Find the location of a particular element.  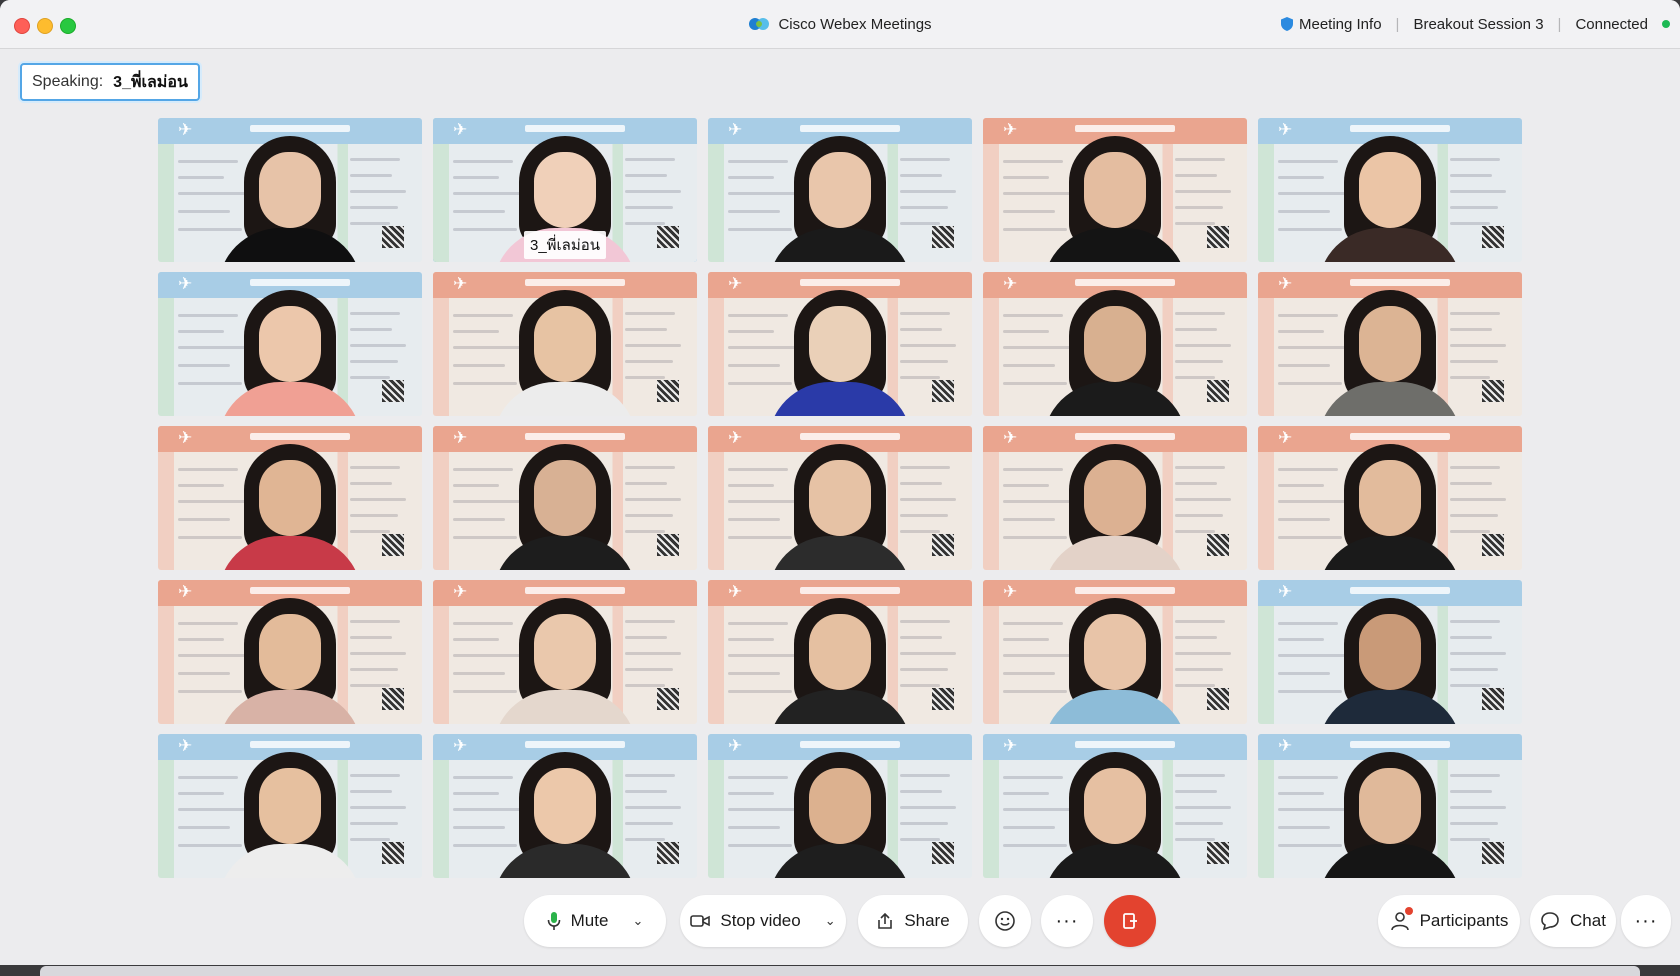

smiley-icon is located at coordinates (1005, 921).